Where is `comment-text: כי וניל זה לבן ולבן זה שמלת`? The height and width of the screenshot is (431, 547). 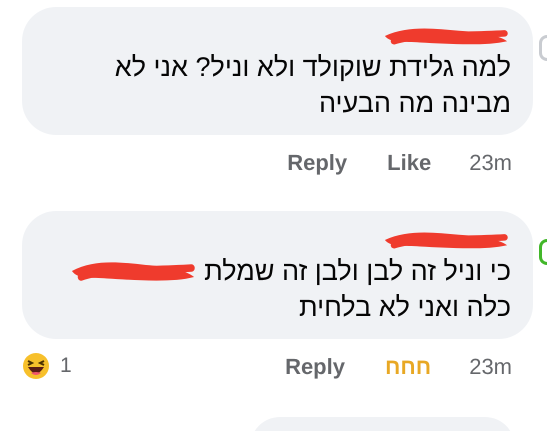 comment-text: כי וניל זה לבן ולבן זה שמלת is located at coordinates (357, 271).